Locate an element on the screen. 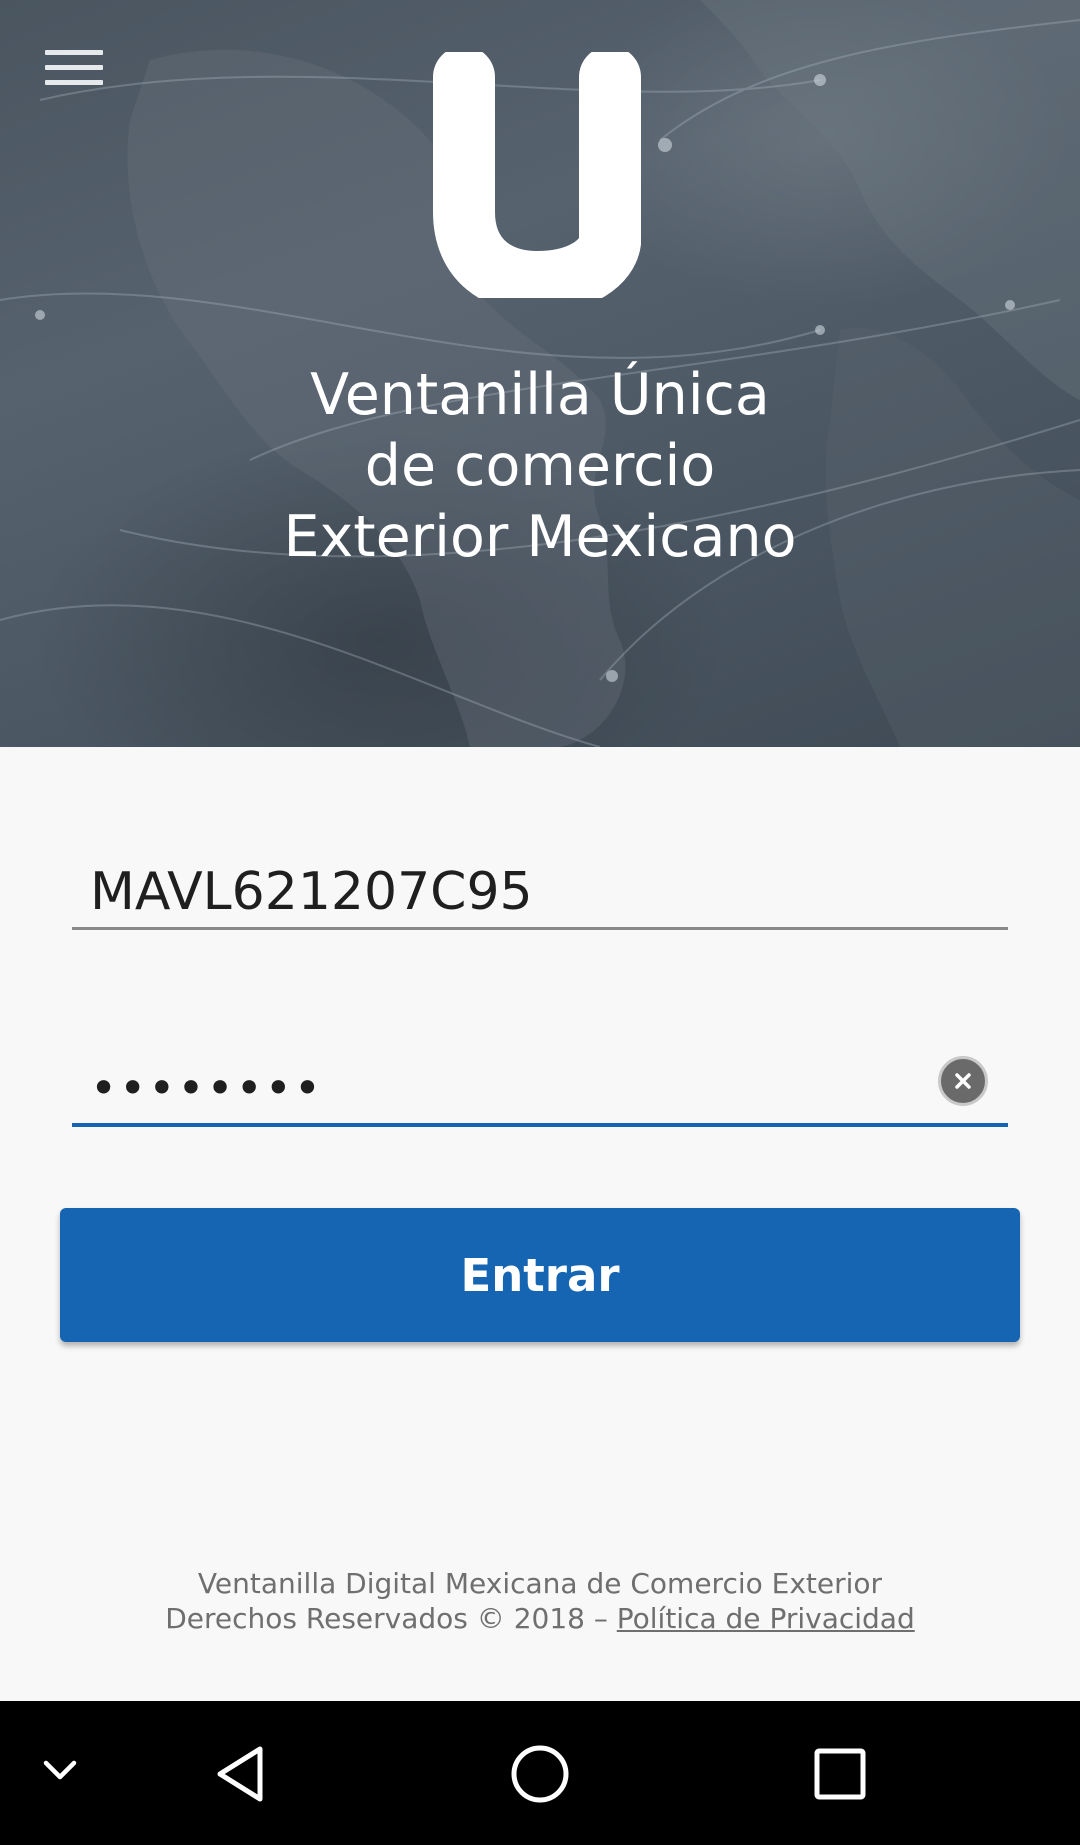 This screenshot has width=1080, height=1845. app-title-line: Ventanilla Única is located at coordinates (540, 395).